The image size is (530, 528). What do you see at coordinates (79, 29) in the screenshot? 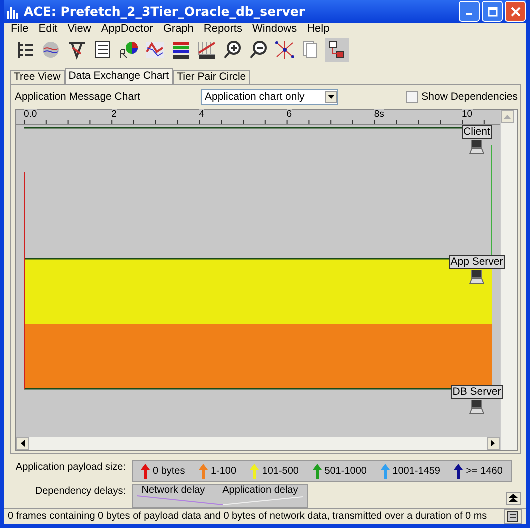
I see `menu-item: View` at bounding box center [79, 29].